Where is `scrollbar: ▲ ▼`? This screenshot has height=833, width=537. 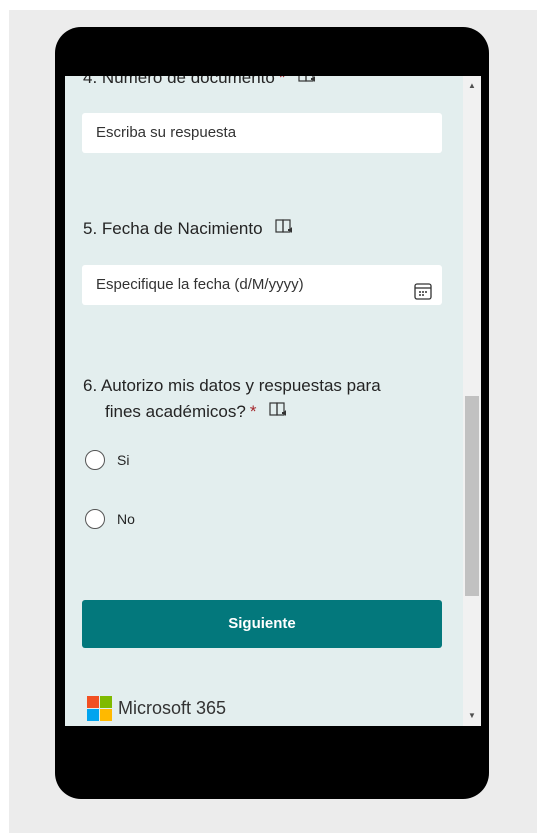
scrollbar: ▲ ▼ is located at coordinates (472, 401).